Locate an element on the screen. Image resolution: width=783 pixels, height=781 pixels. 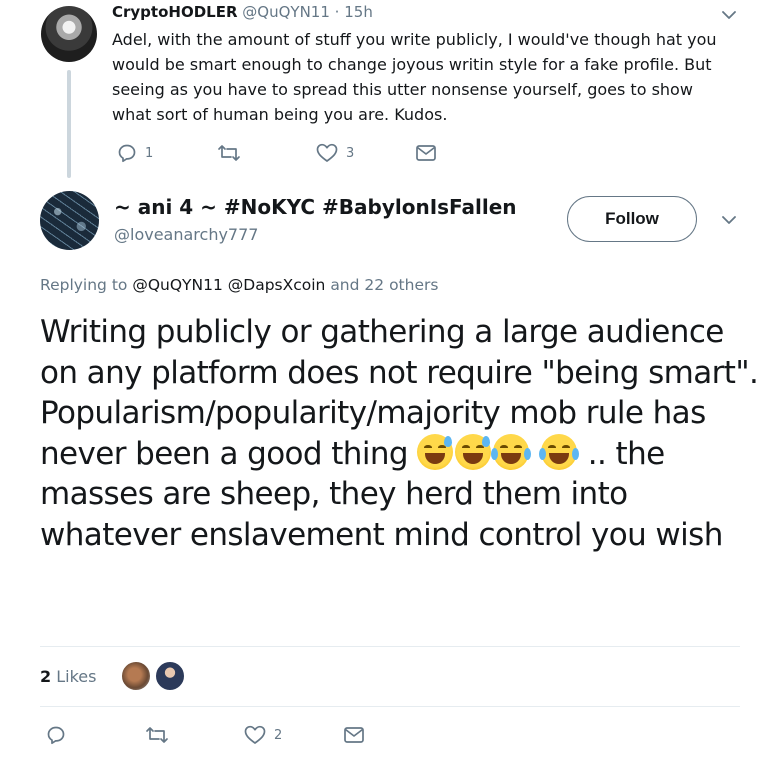
main-author-avatar is located at coordinates (69, 220).